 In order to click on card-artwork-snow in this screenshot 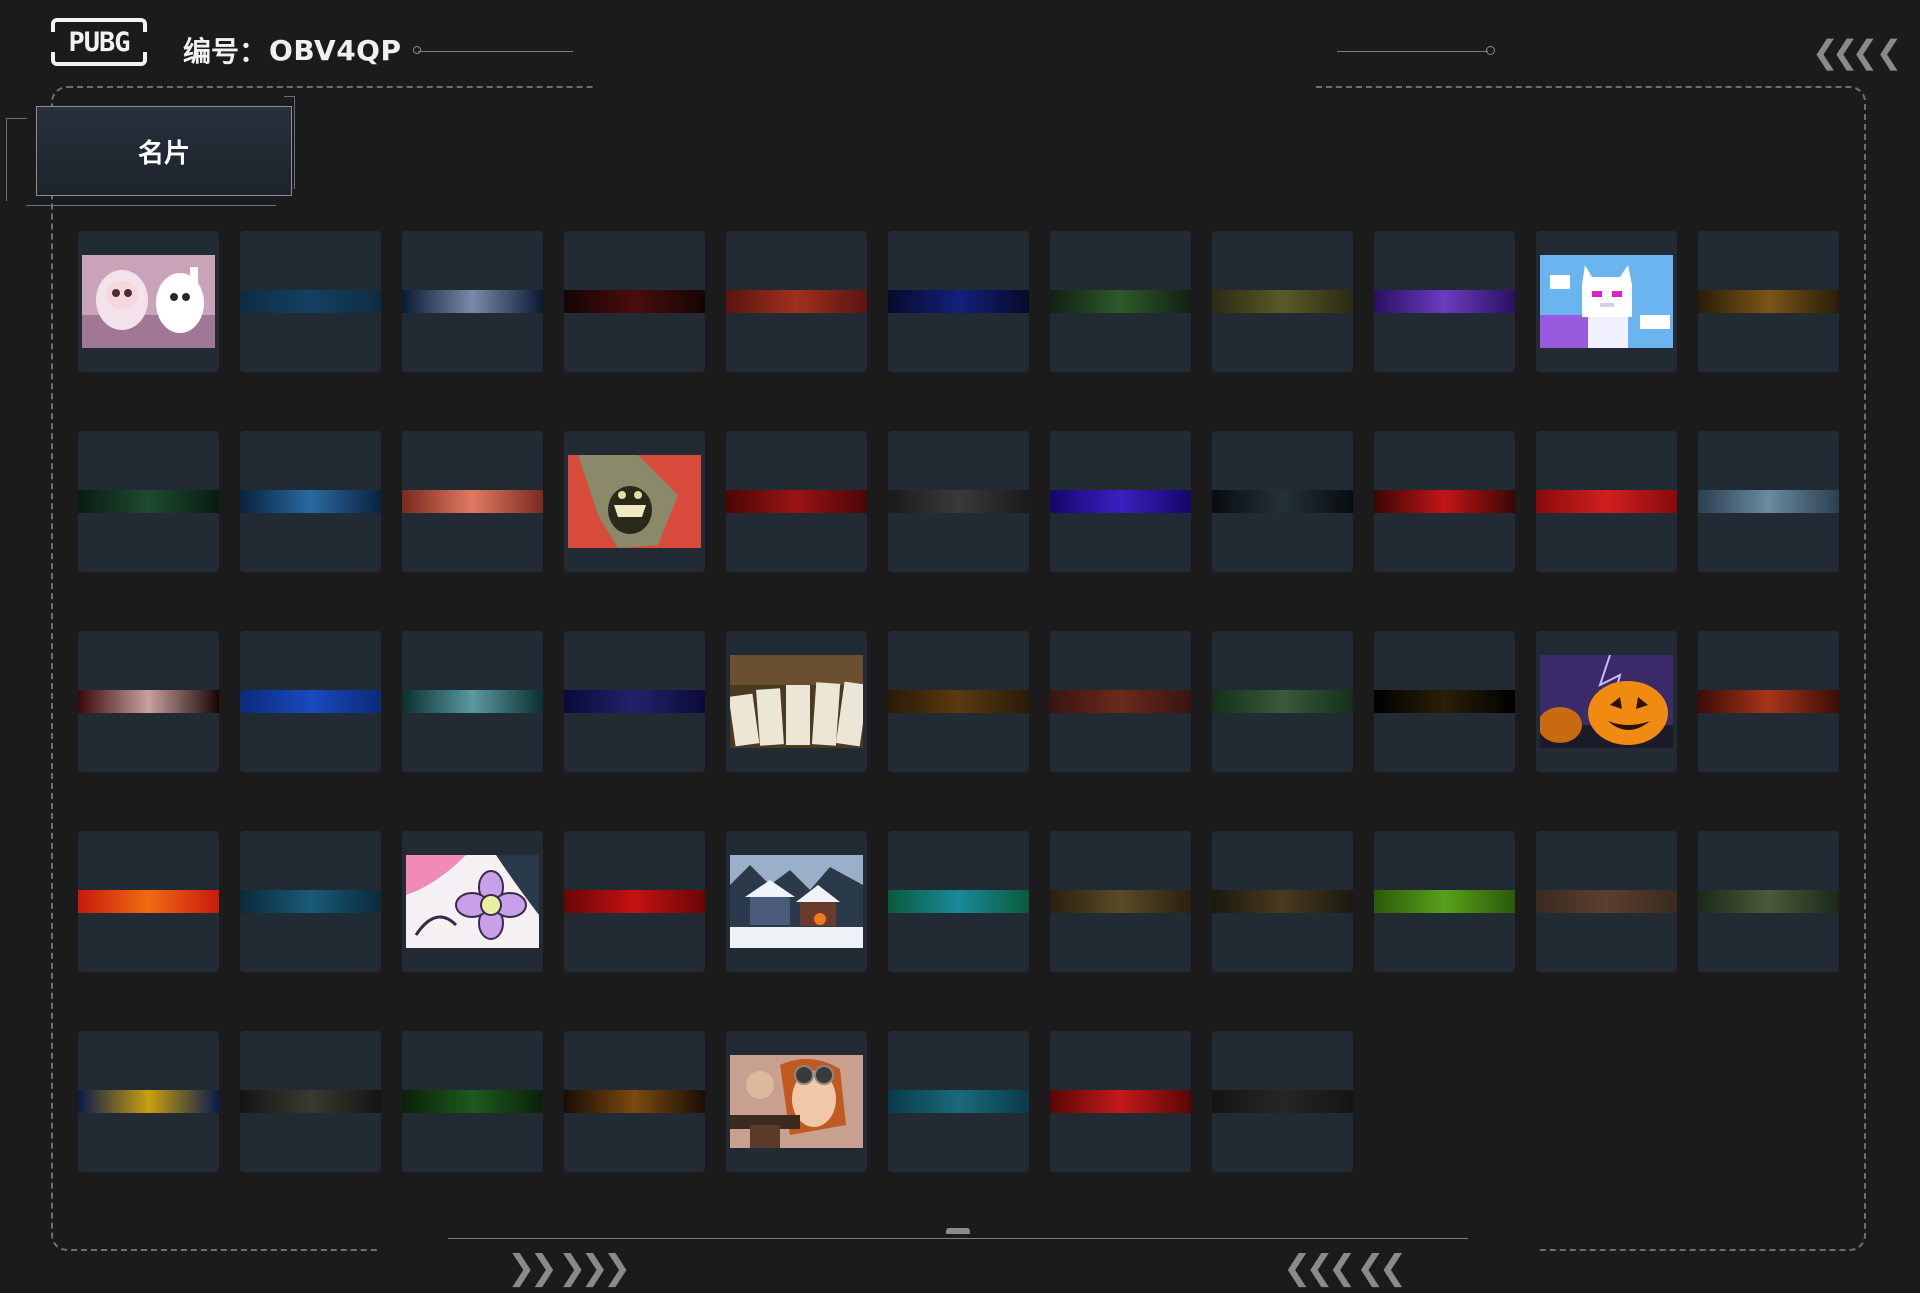, I will do `click(796, 901)`.